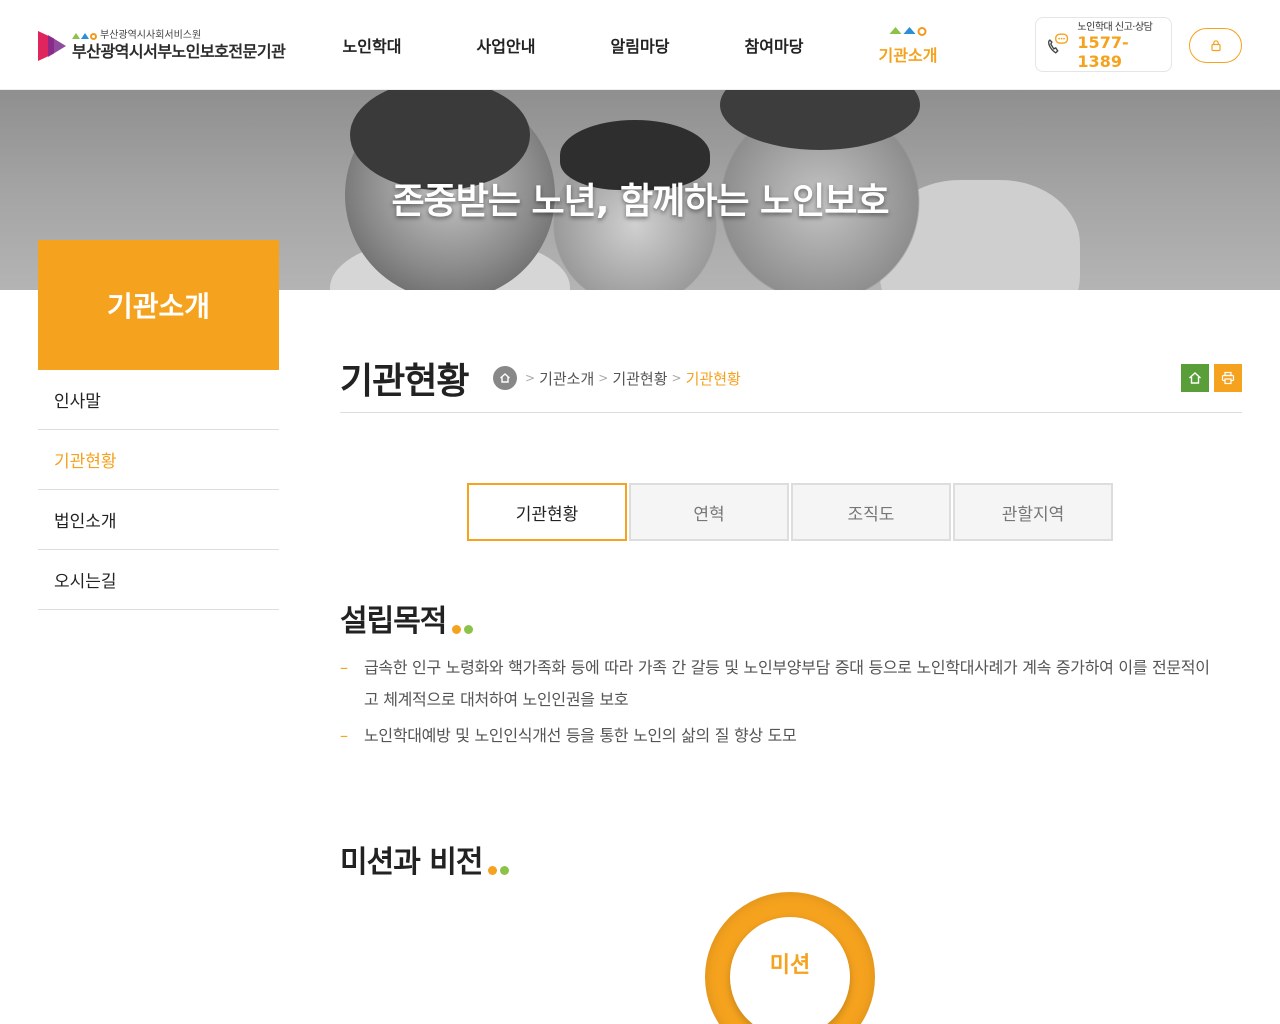  I want to click on tab-organization: 조직도, so click(871, 512).